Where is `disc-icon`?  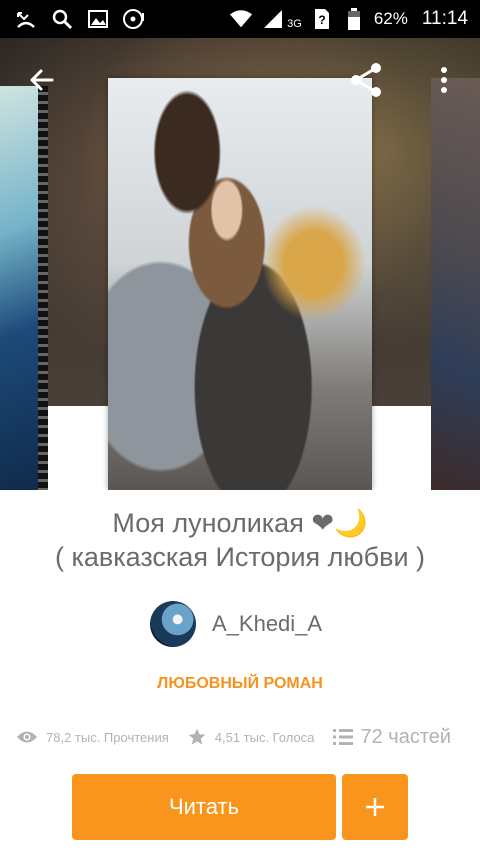 disc-icon is located at coordinates (134, 19).